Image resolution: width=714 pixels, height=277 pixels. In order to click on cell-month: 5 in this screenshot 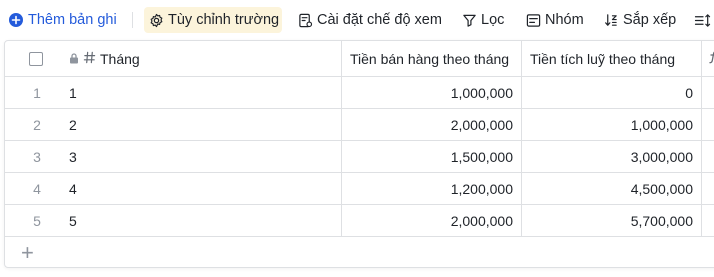, I will do `click(199, 220)`.